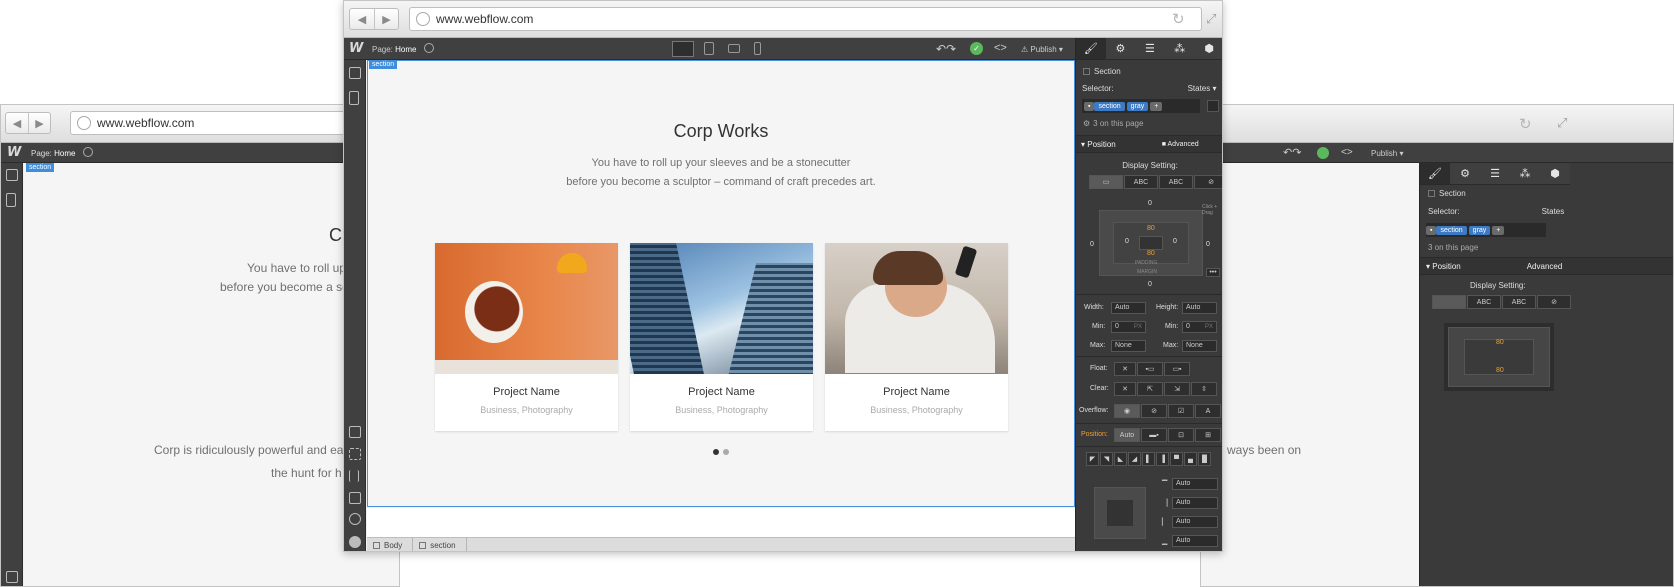  Describe the element at coordinates (1128, 327) in the screenshot. I see `min-width-input: 0 PX` at that location.